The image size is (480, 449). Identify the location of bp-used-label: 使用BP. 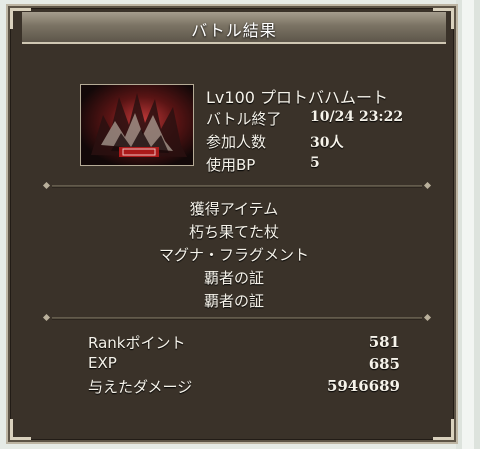
(231, 165).